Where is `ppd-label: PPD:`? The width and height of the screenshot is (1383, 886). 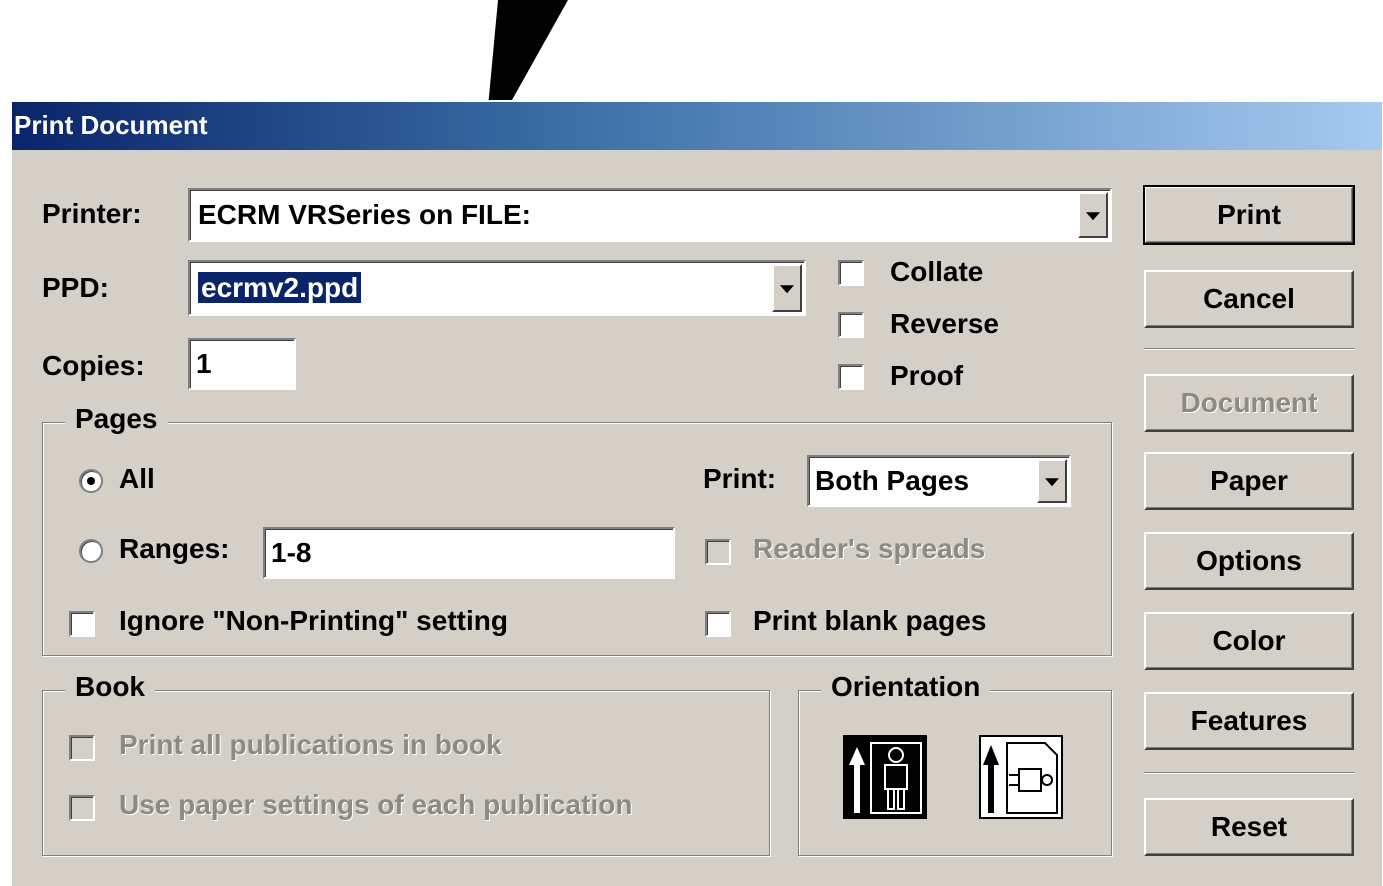
ppd-label: PPD: is located at coordinates (75, 287).